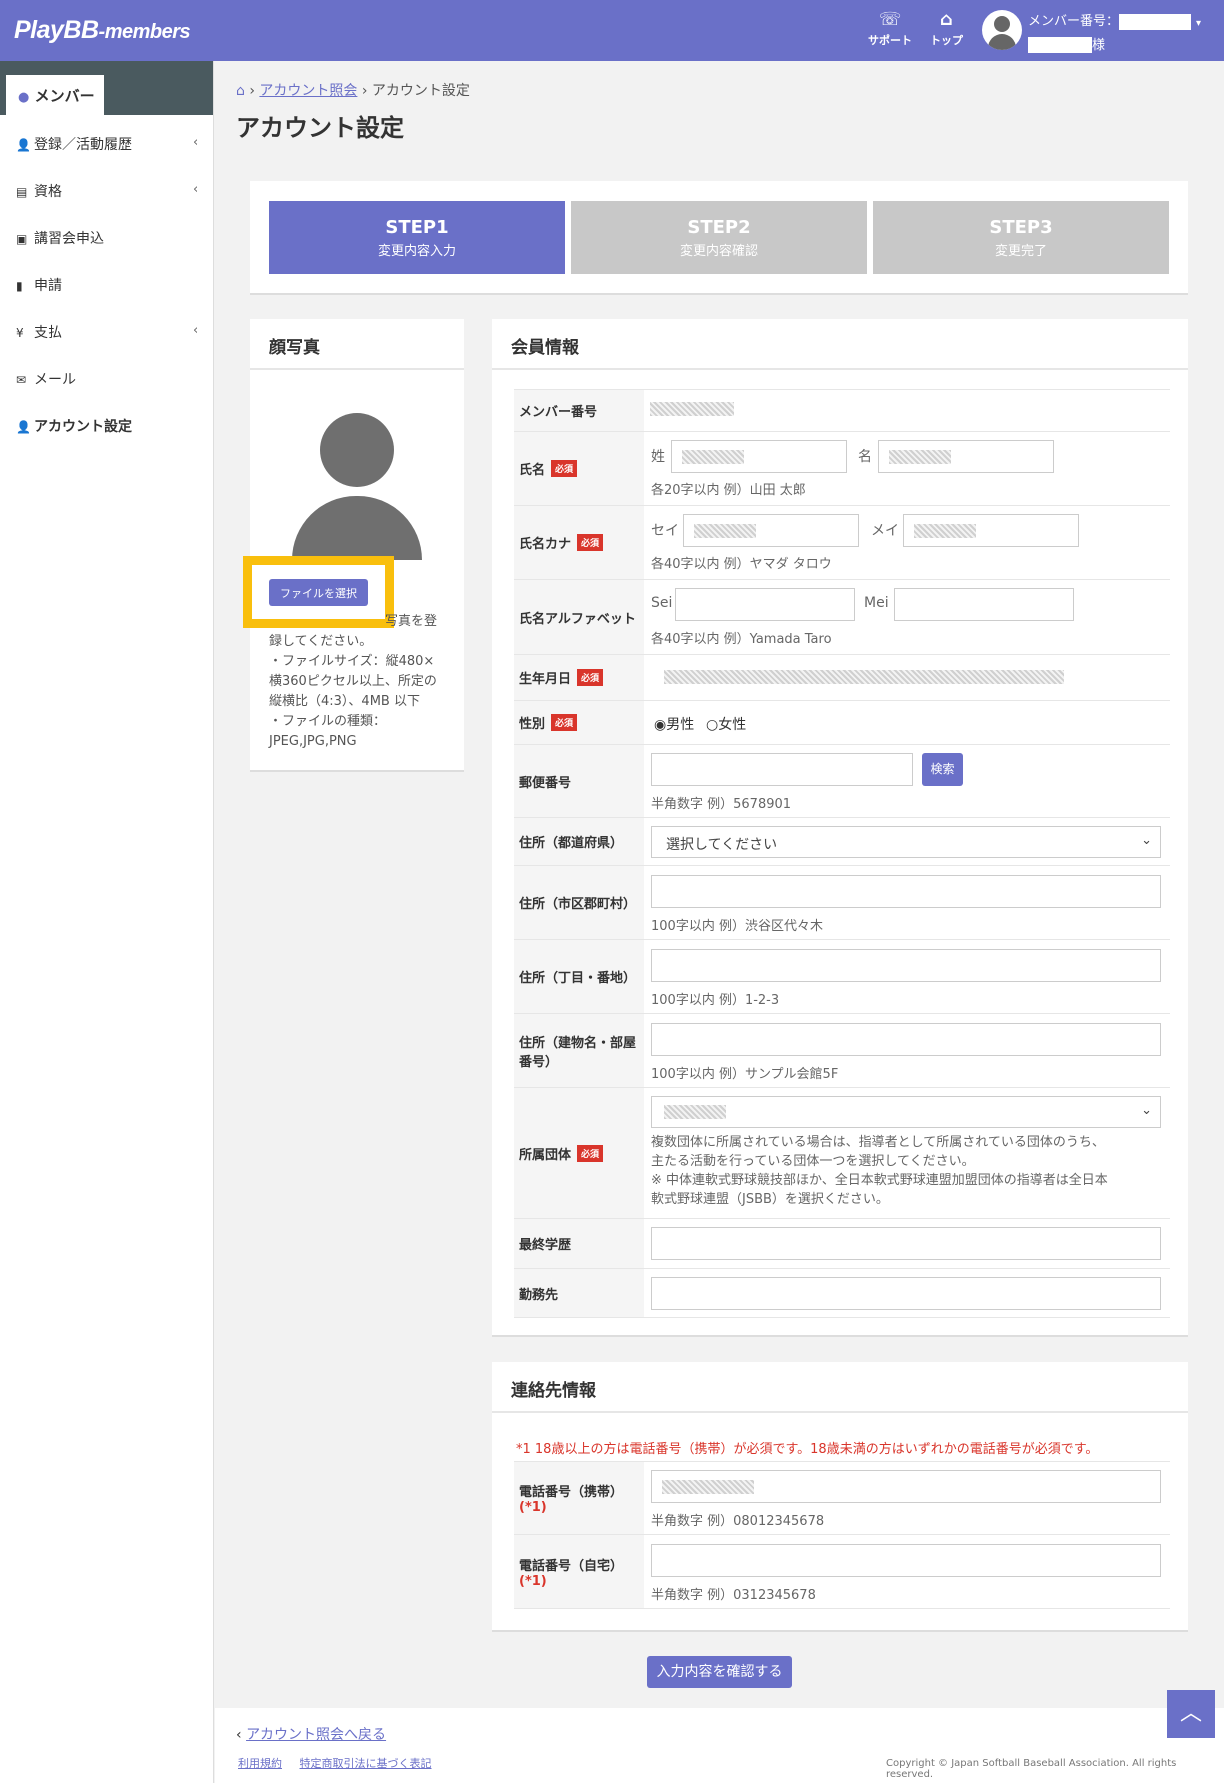  I want to click on row-workplace: 勤務先, so click(842, 1293).